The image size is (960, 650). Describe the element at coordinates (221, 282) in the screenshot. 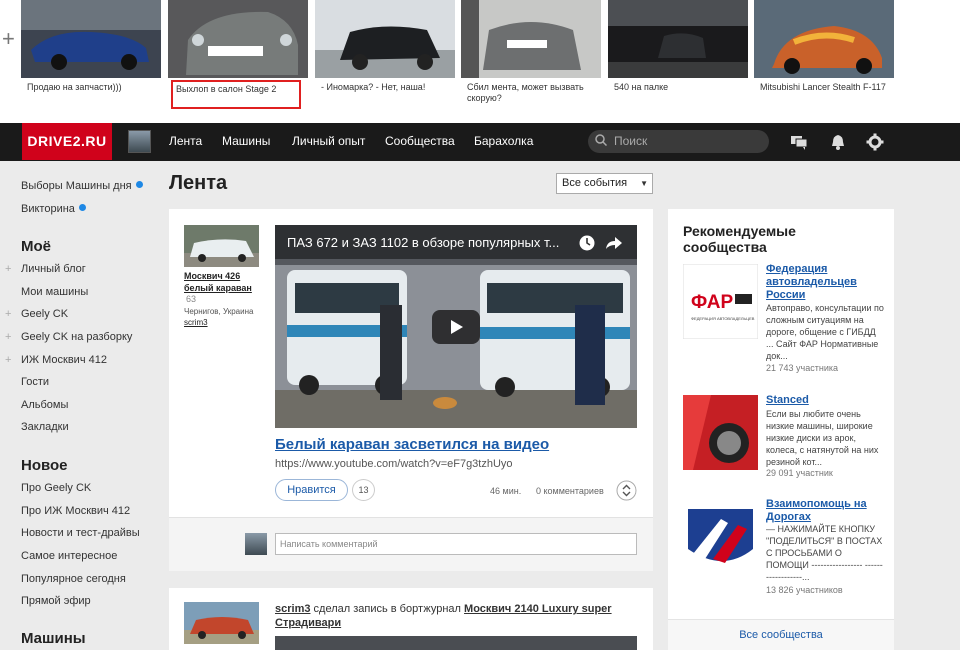

I see `car-name-link: Москвич 426 белый караван` at that location.